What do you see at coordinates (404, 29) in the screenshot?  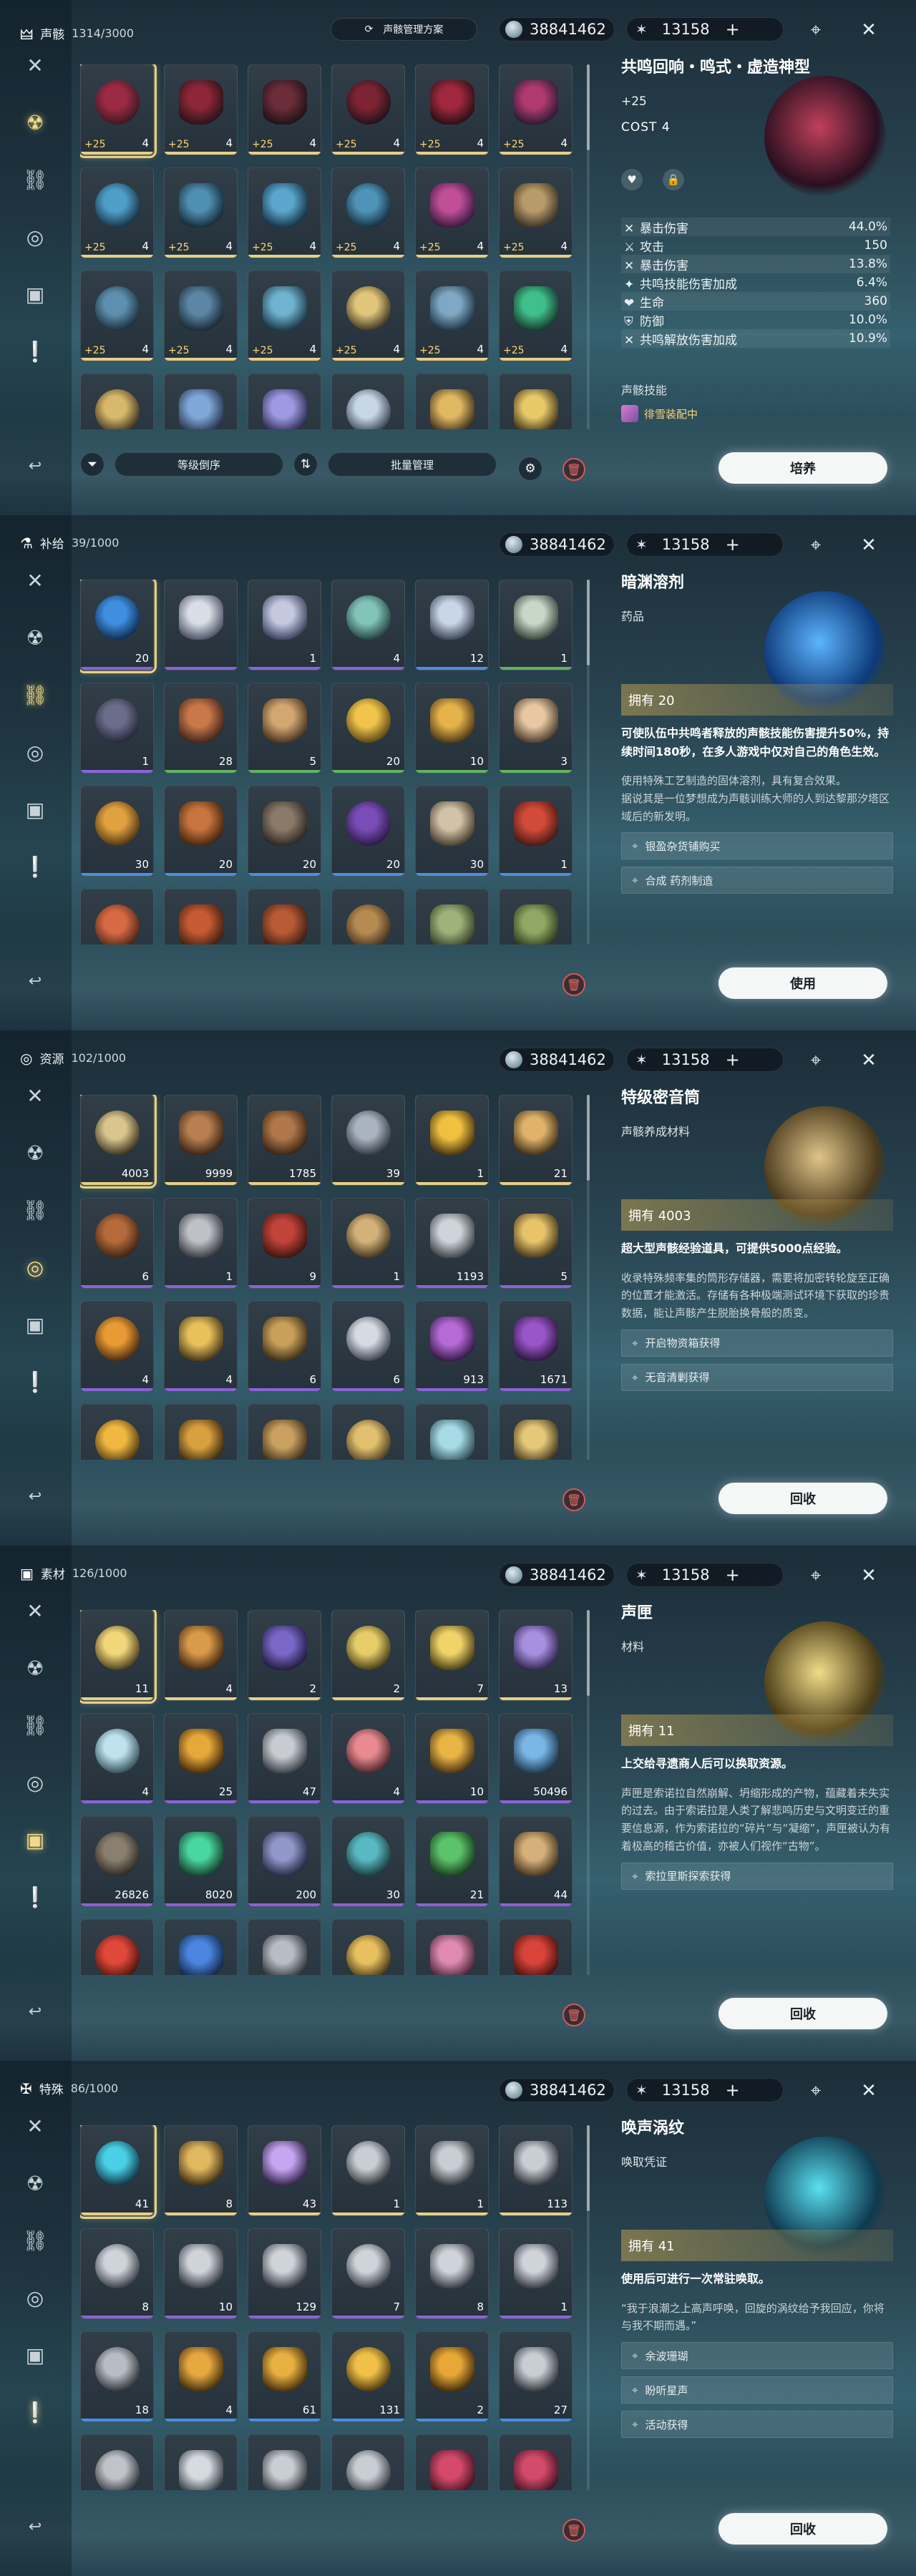 I see `echo-scheme-button: ⟳ 声骸管理方案` at bounding box center [404, 29].